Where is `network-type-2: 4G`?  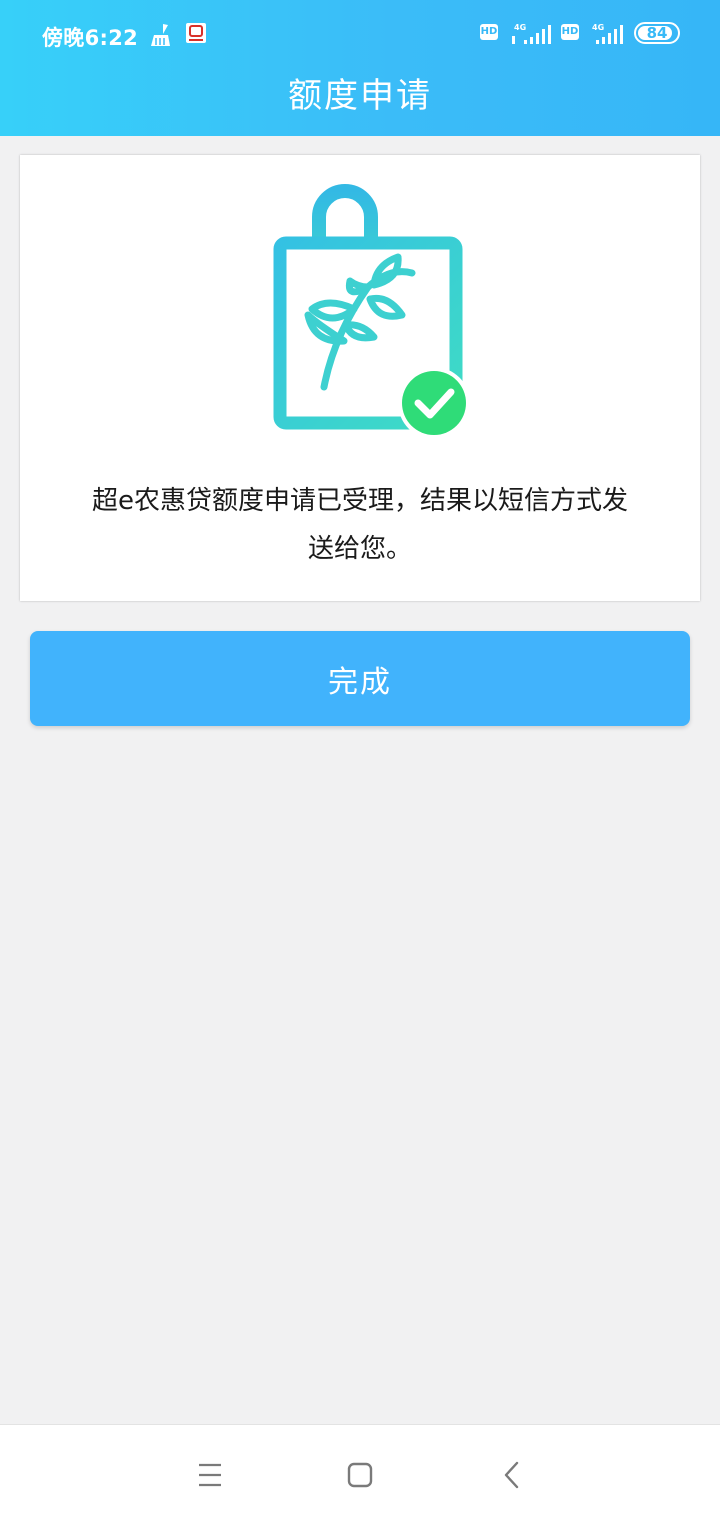 network-type-2: 4G is located at coordinates (598, 27).